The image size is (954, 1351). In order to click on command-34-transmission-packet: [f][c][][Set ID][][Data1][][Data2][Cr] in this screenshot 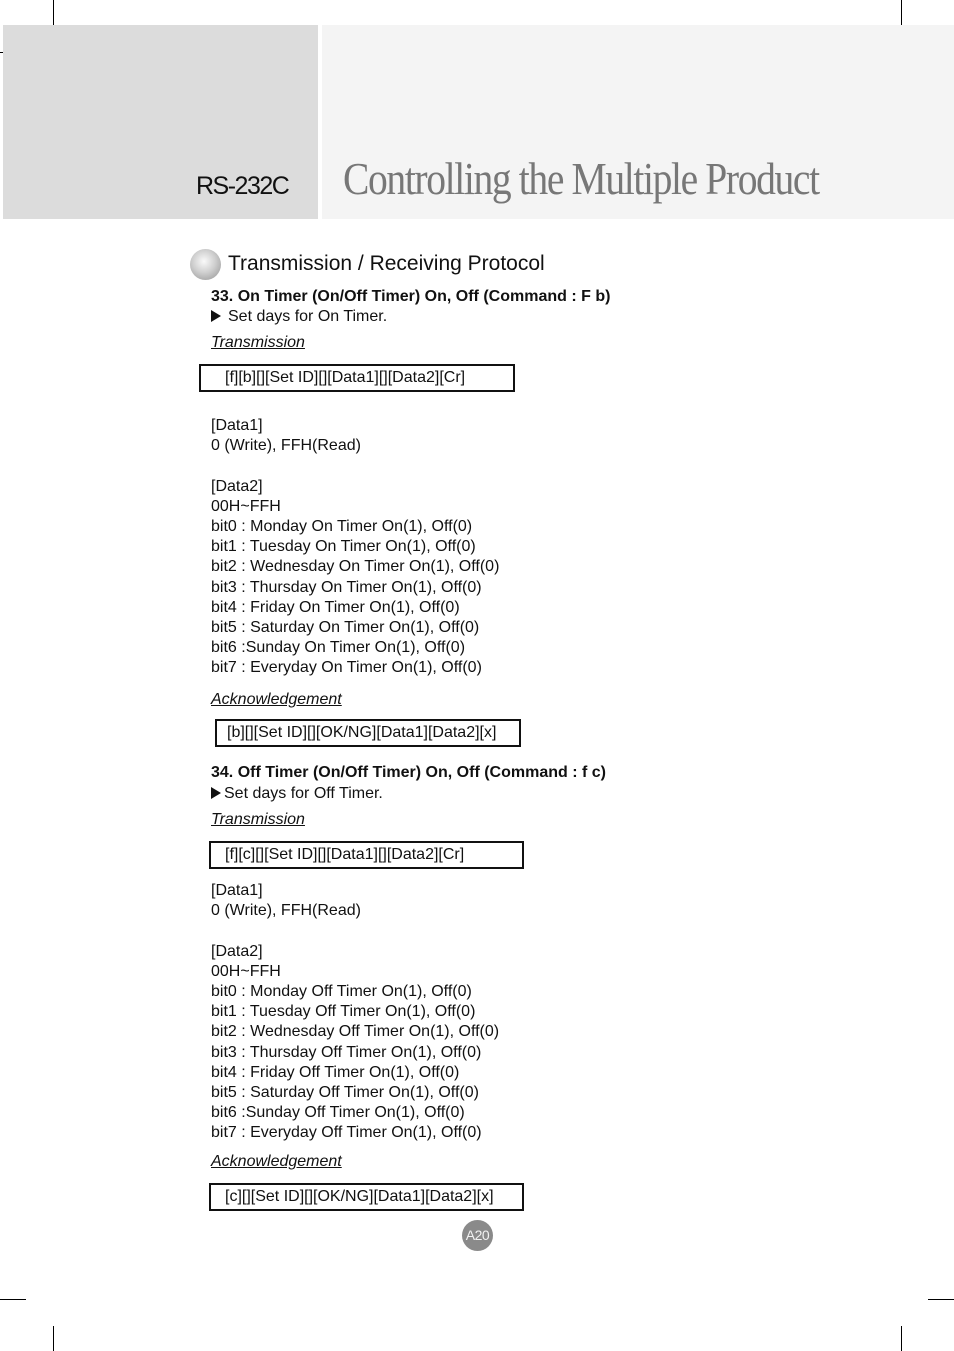, I will do `click(366, 855)`.